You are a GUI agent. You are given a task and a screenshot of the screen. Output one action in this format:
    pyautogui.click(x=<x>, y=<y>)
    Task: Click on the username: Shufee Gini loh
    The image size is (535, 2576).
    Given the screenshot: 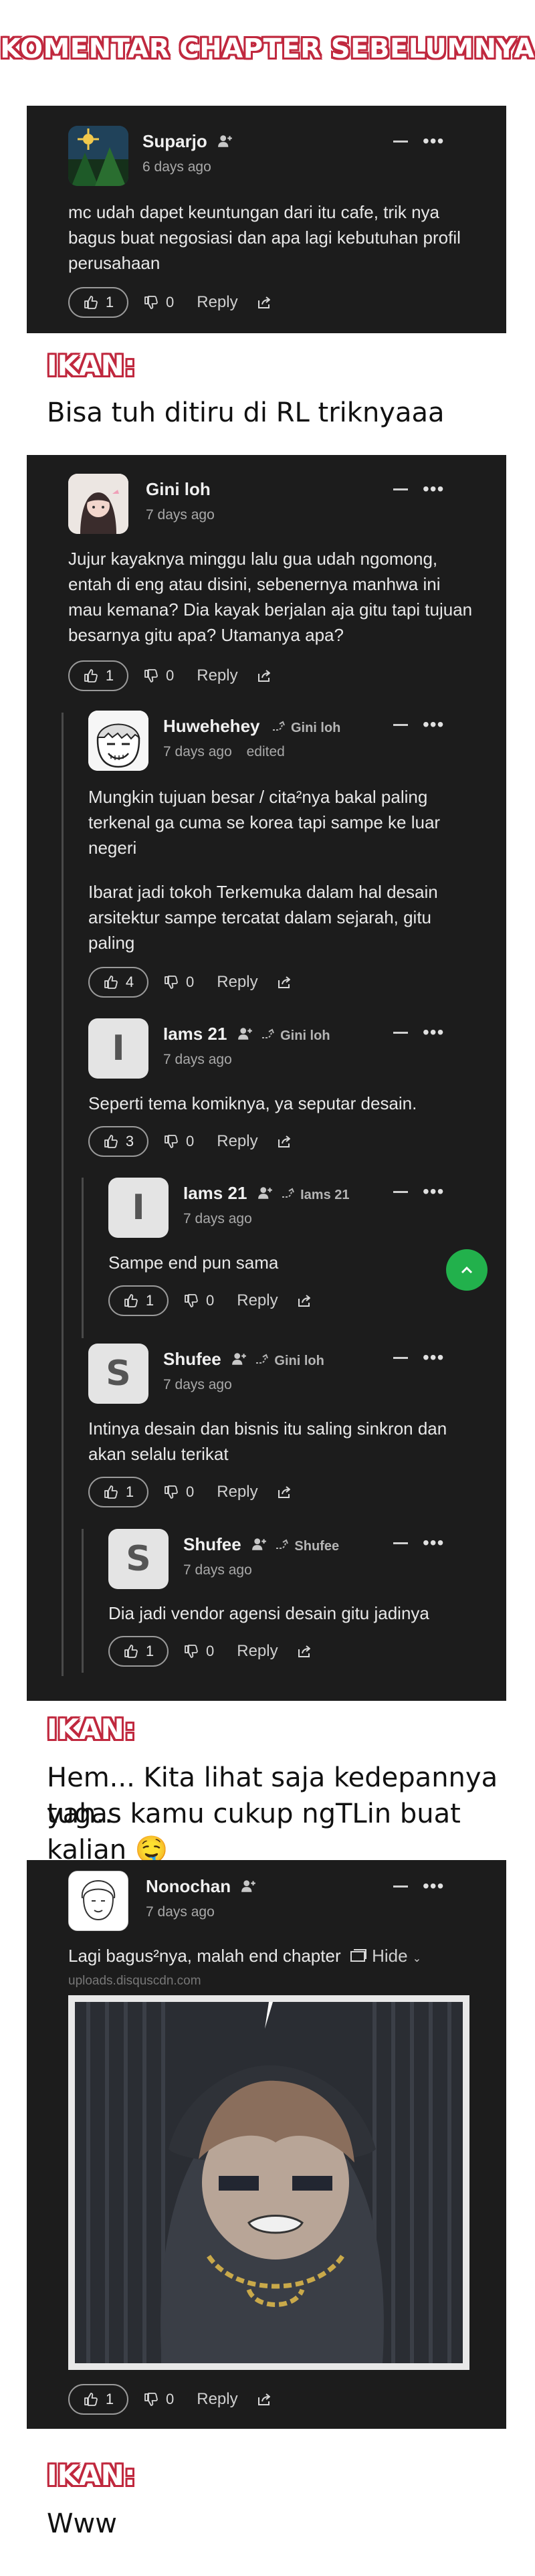 What is the action you would take?
    pyautogui.click(x=243, y=1359)
    